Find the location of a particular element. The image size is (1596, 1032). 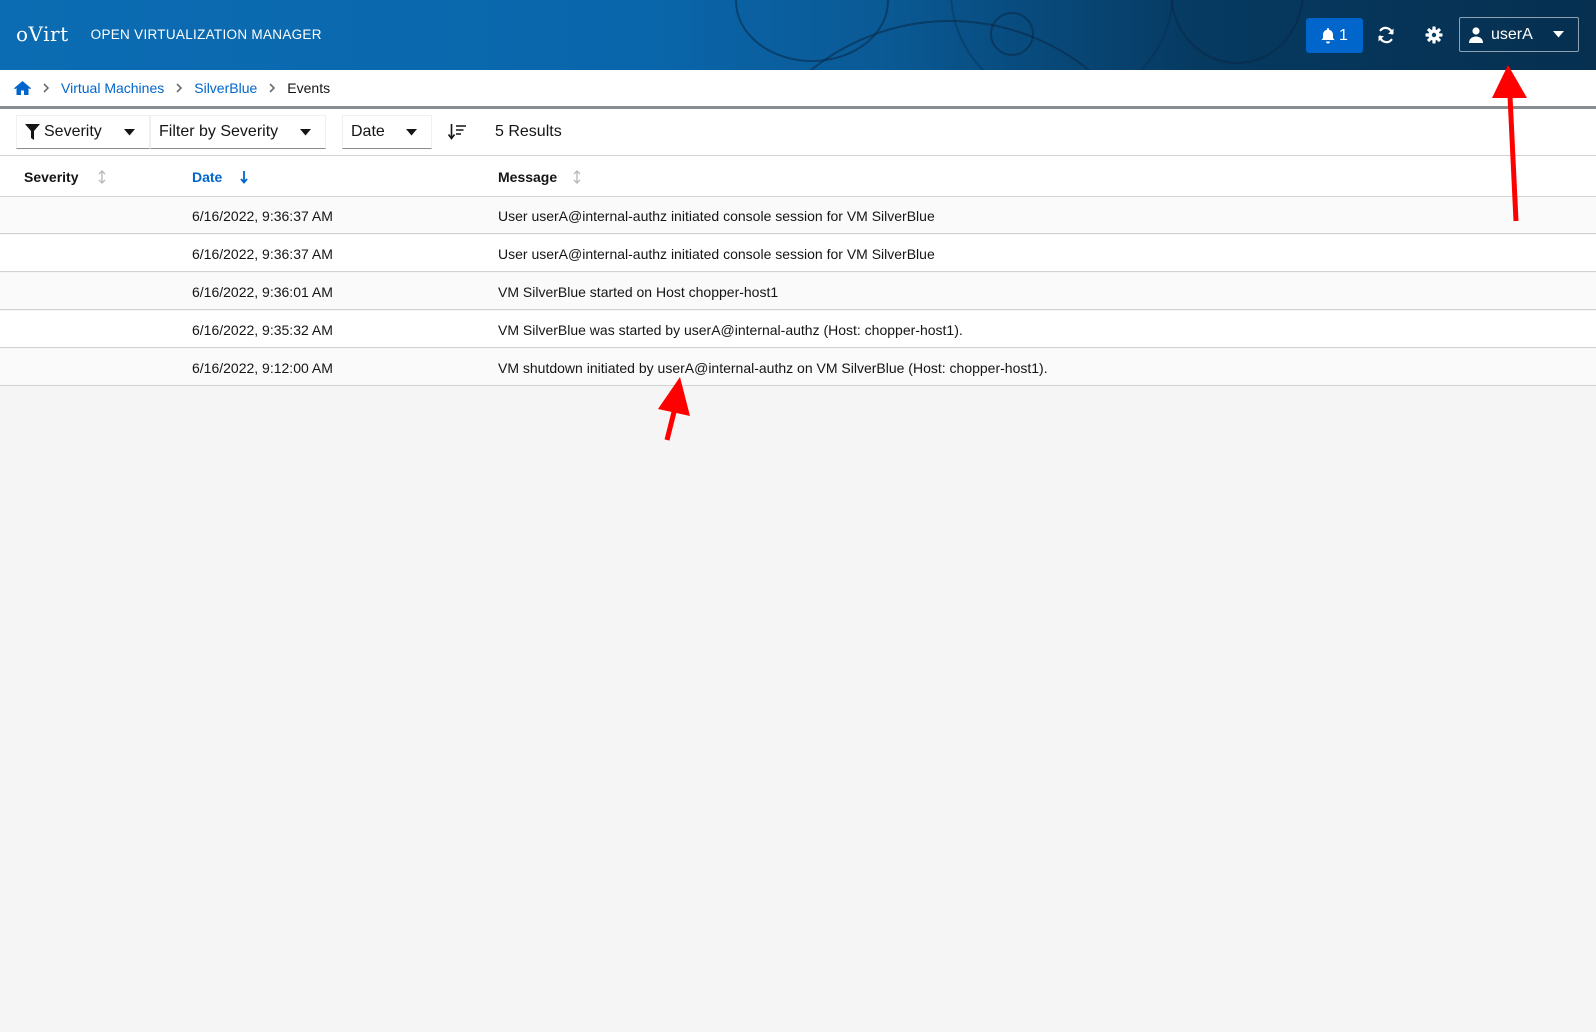

filter-attribute-value: Severity is located at coordinates (73, 131).